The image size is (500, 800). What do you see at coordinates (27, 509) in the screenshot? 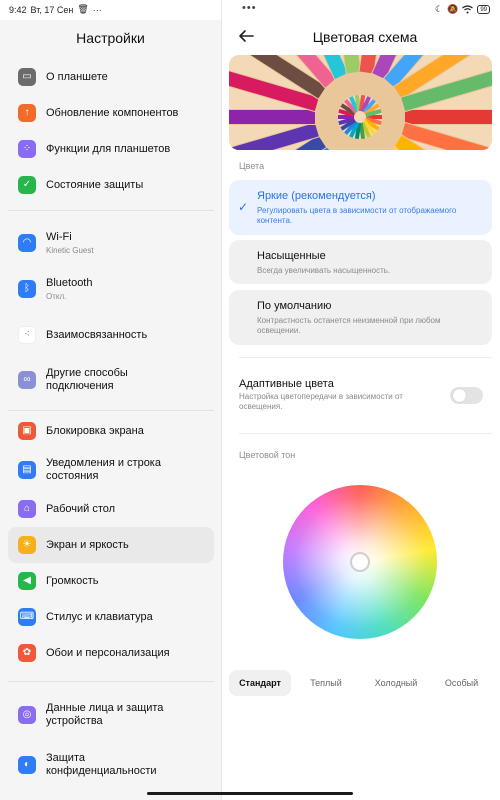
I see `home-icon: ⌂` at bounding box center [27, 509].